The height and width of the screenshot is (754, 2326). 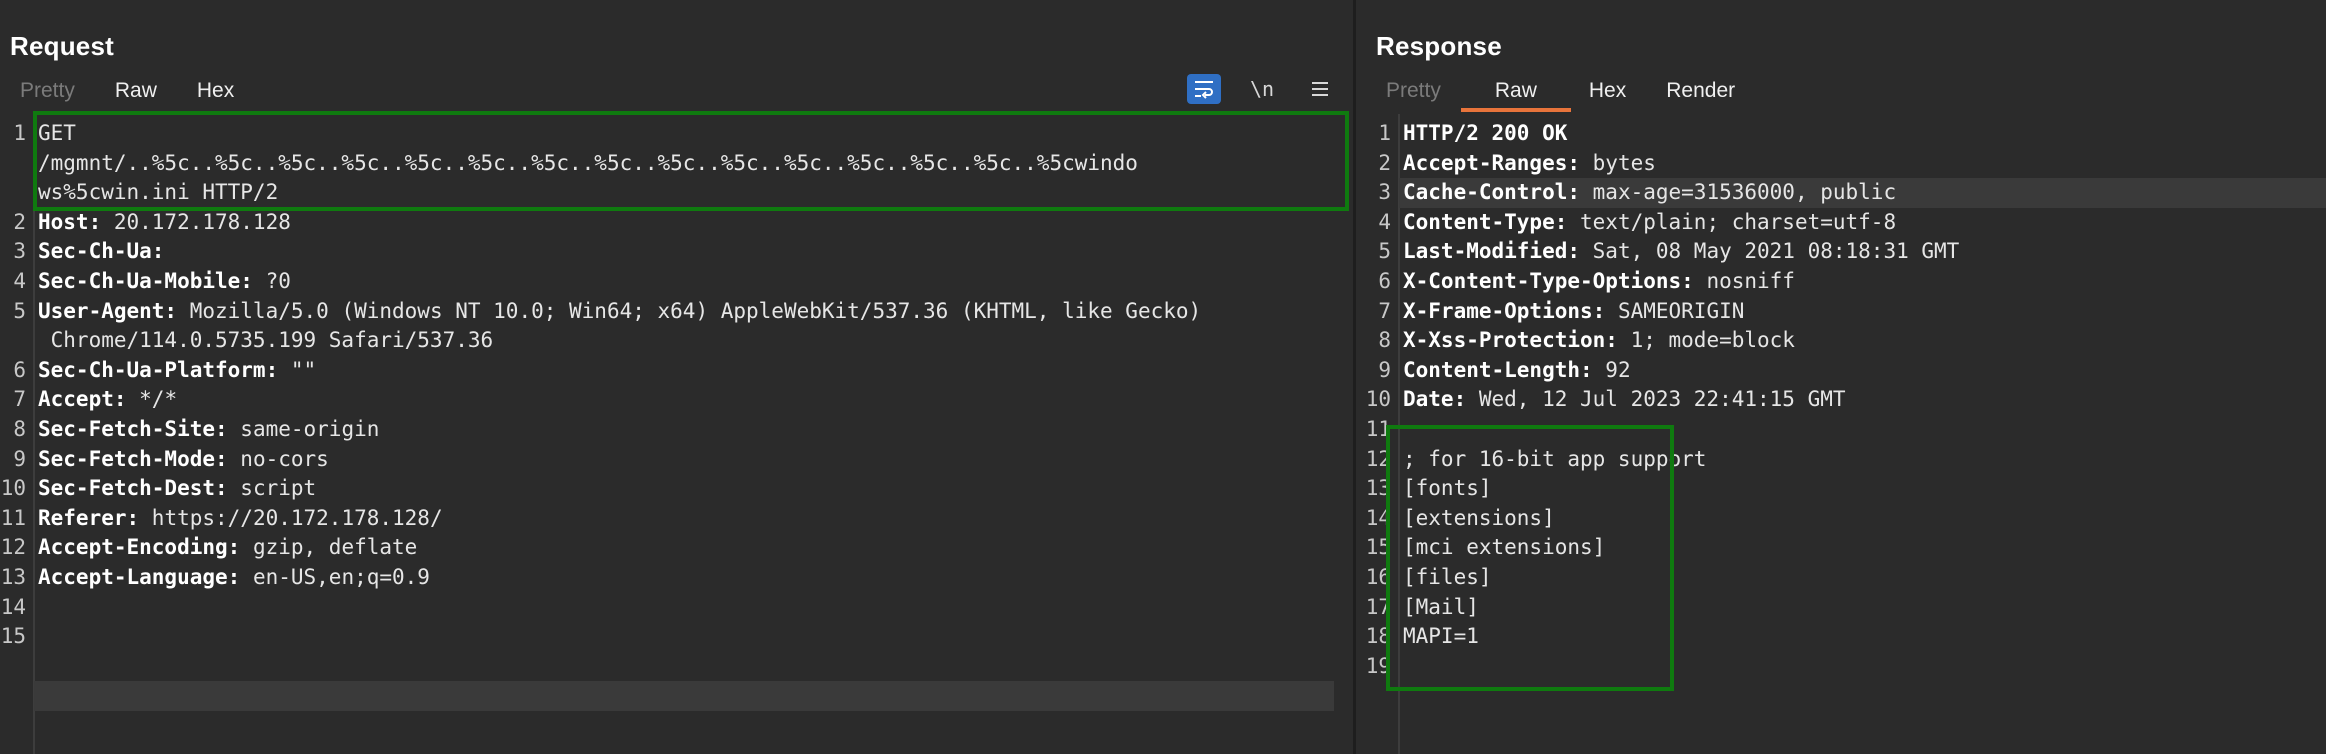 I want to click on request-line-7: 7 Accept: */*, so click(x=676, y=400).